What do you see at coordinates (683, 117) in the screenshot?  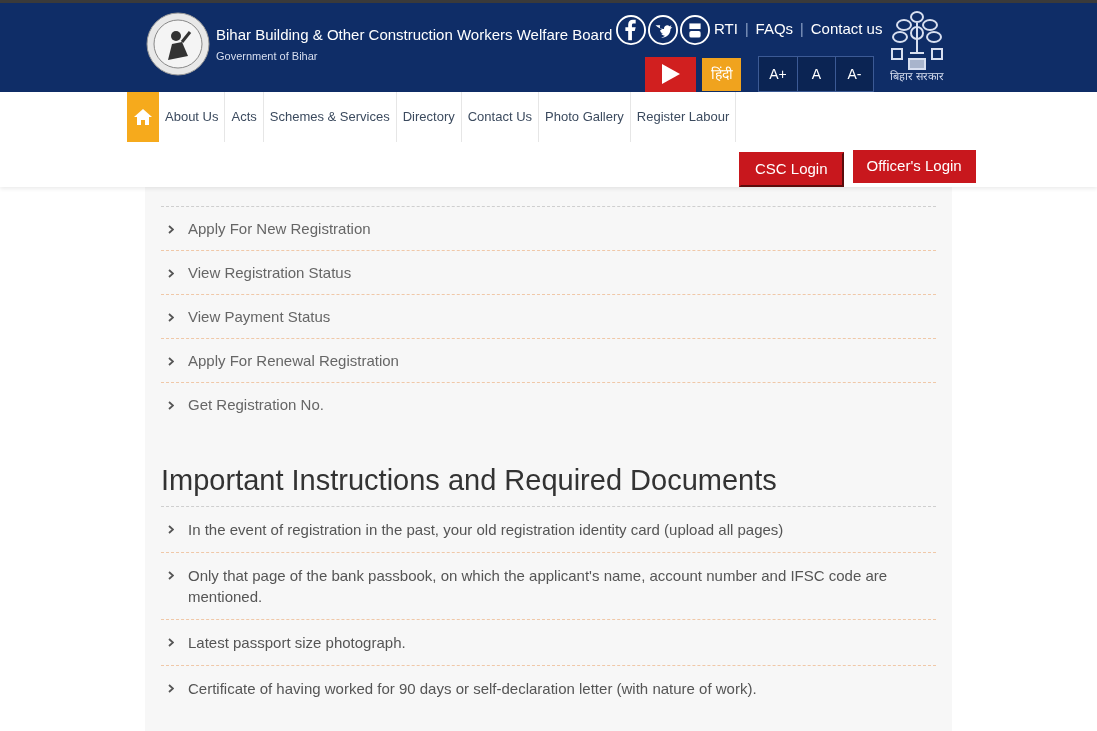 I see `nav-tab: Register Labour` at bounding box center [683, 117].